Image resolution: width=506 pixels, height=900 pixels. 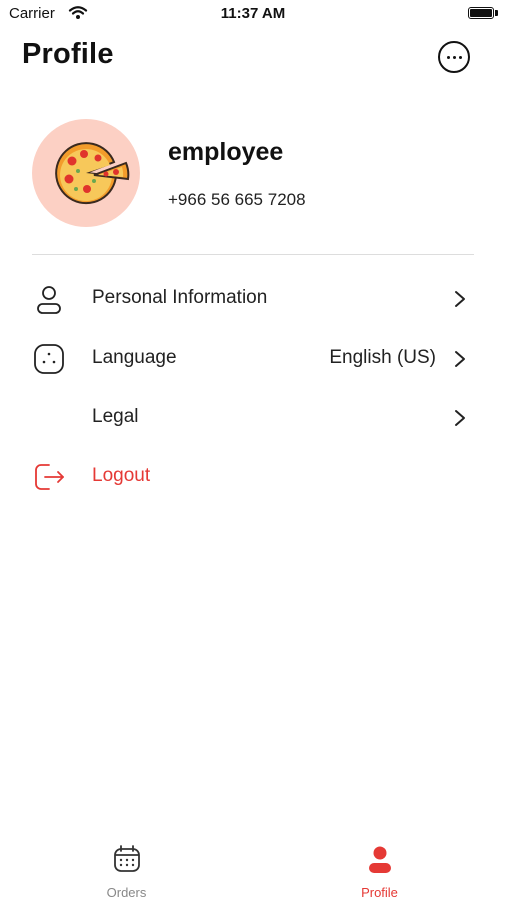 What do you see at coordinates (382, 357) in the screenshot?
I see `language-value: English (US)` at bounding box center [382, 357].